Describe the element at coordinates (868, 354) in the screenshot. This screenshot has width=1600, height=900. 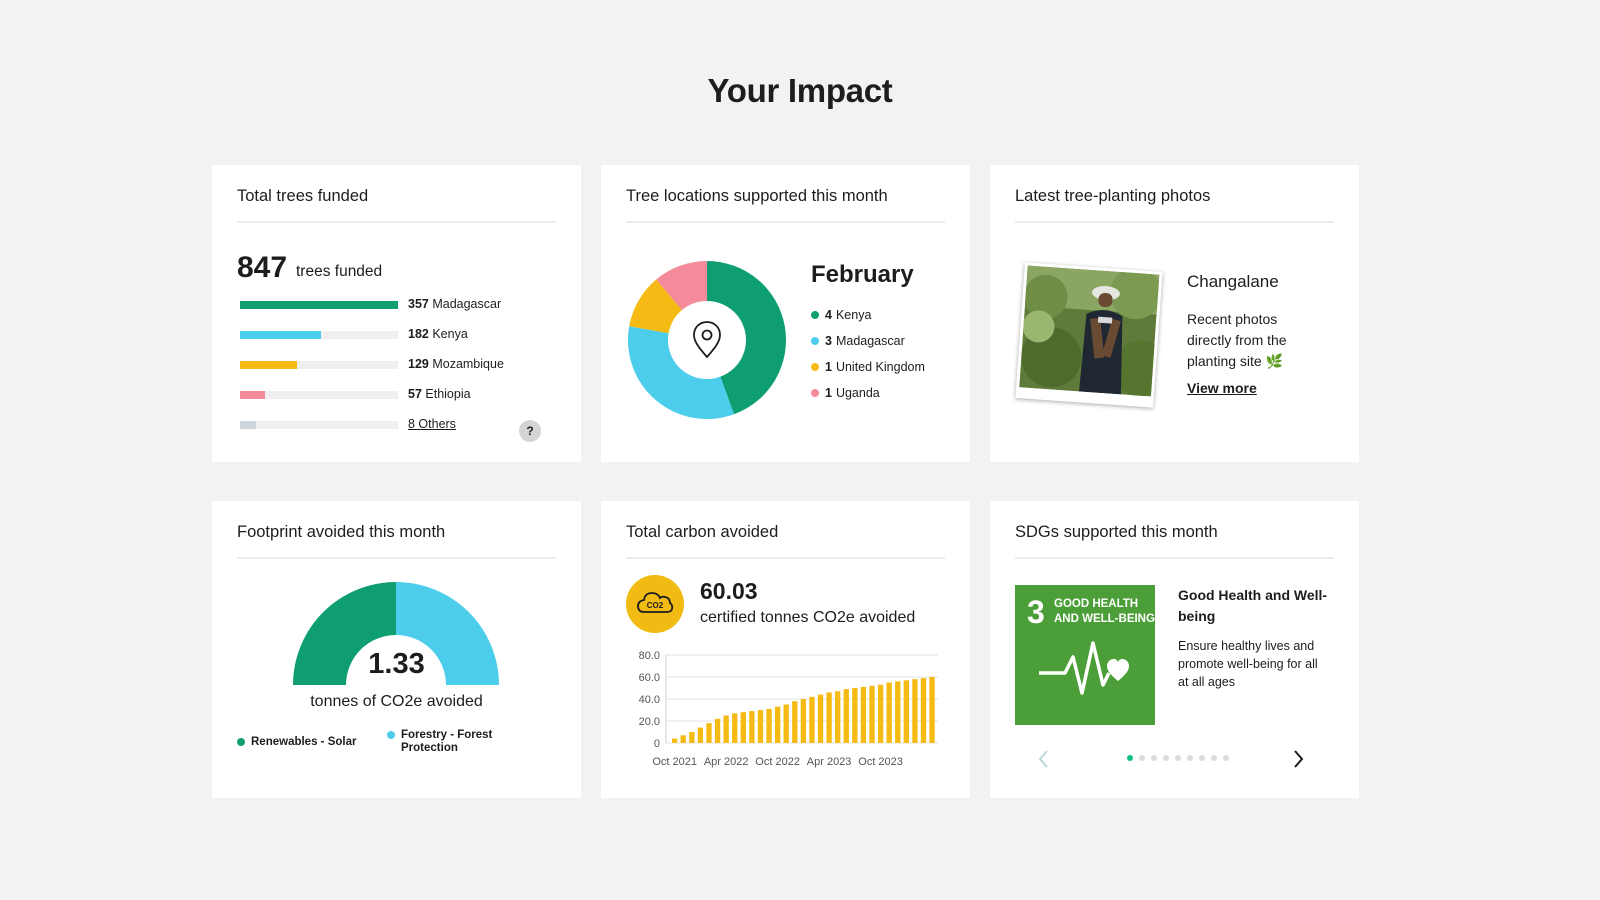
I see `locations-legend: 4 Kenya 3 Madagascar 1 United Kingdom 1 Uganda` at that location.